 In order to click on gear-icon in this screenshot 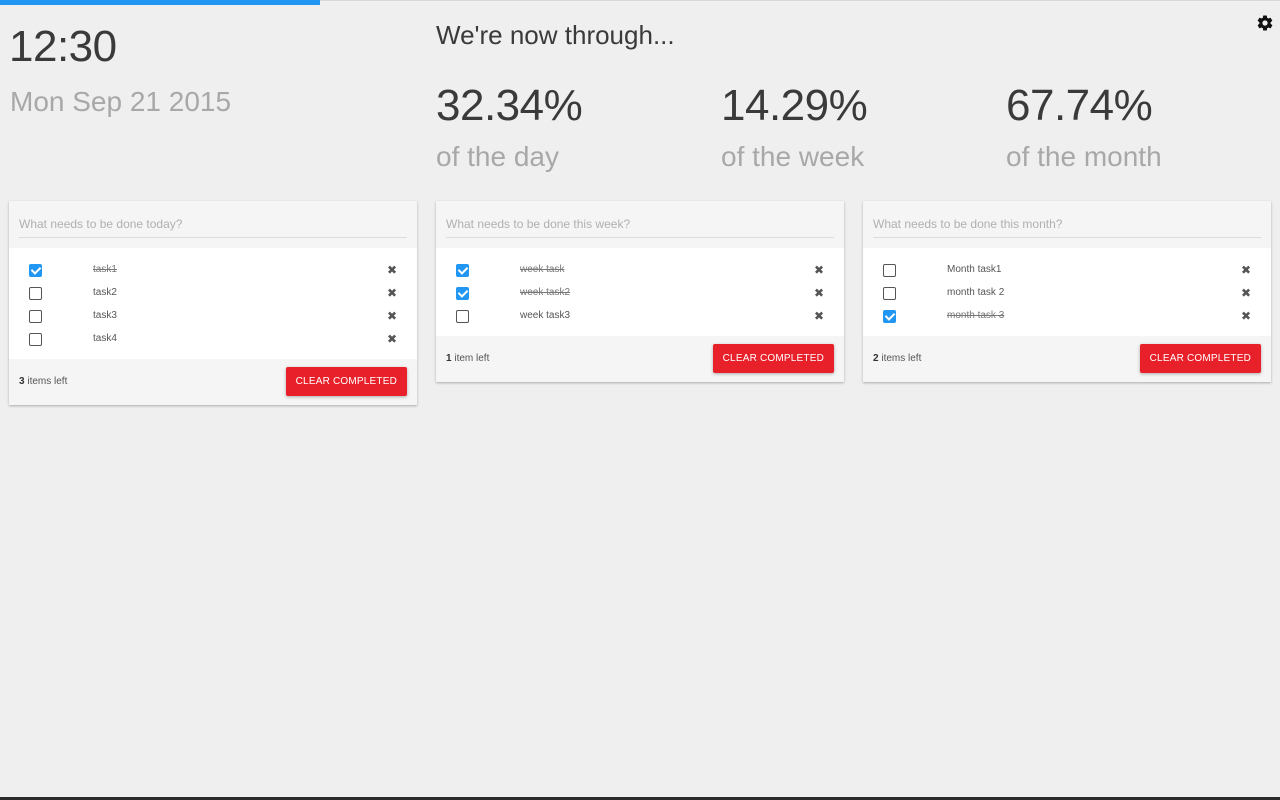, I will do `click(1265, 23)`.